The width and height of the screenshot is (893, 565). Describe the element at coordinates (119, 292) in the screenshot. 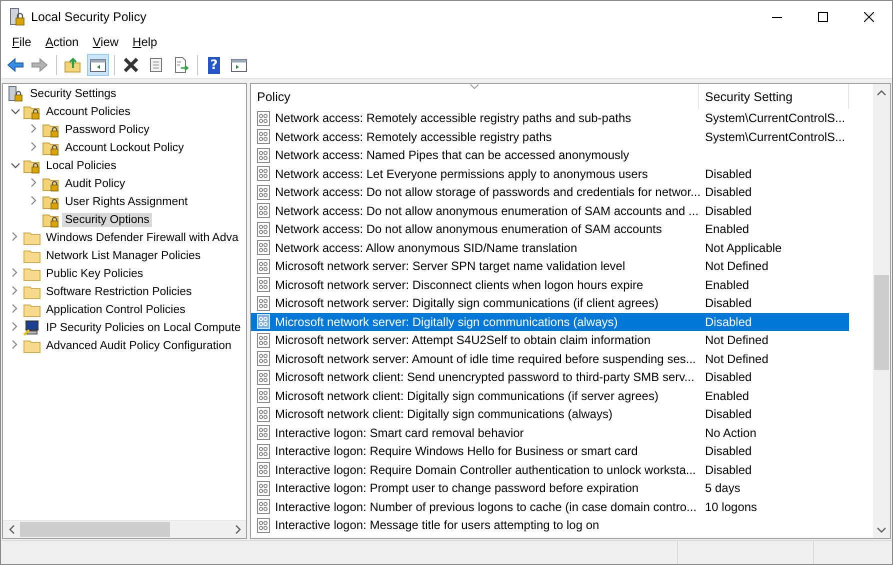

I see `tree-item: Software Restriction Policies` at that location.